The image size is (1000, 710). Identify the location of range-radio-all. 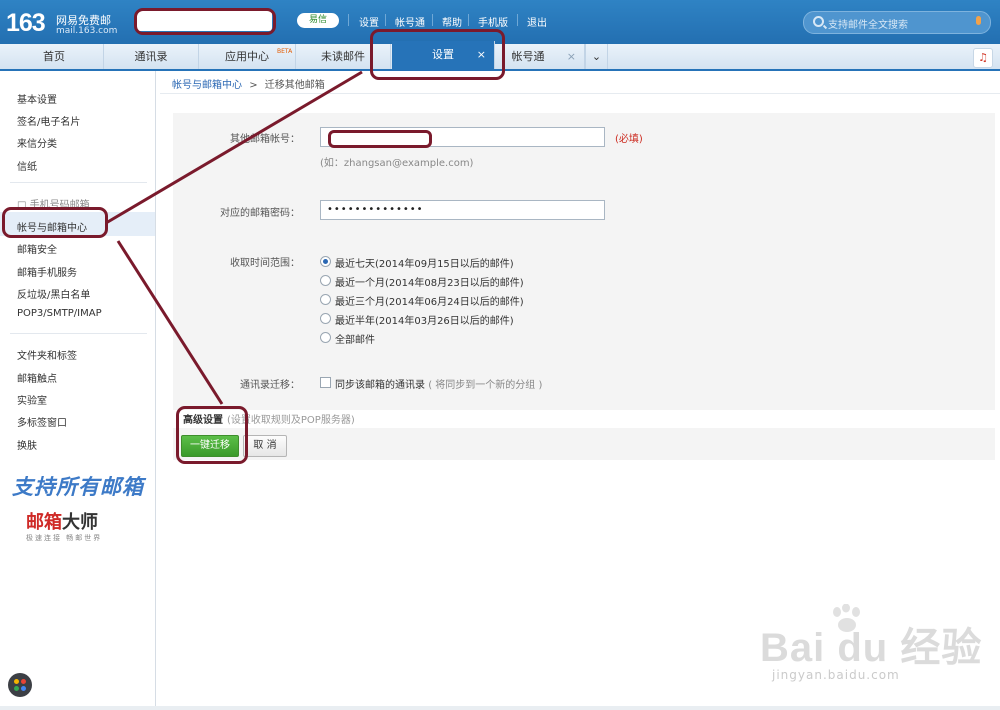
(325, 337).